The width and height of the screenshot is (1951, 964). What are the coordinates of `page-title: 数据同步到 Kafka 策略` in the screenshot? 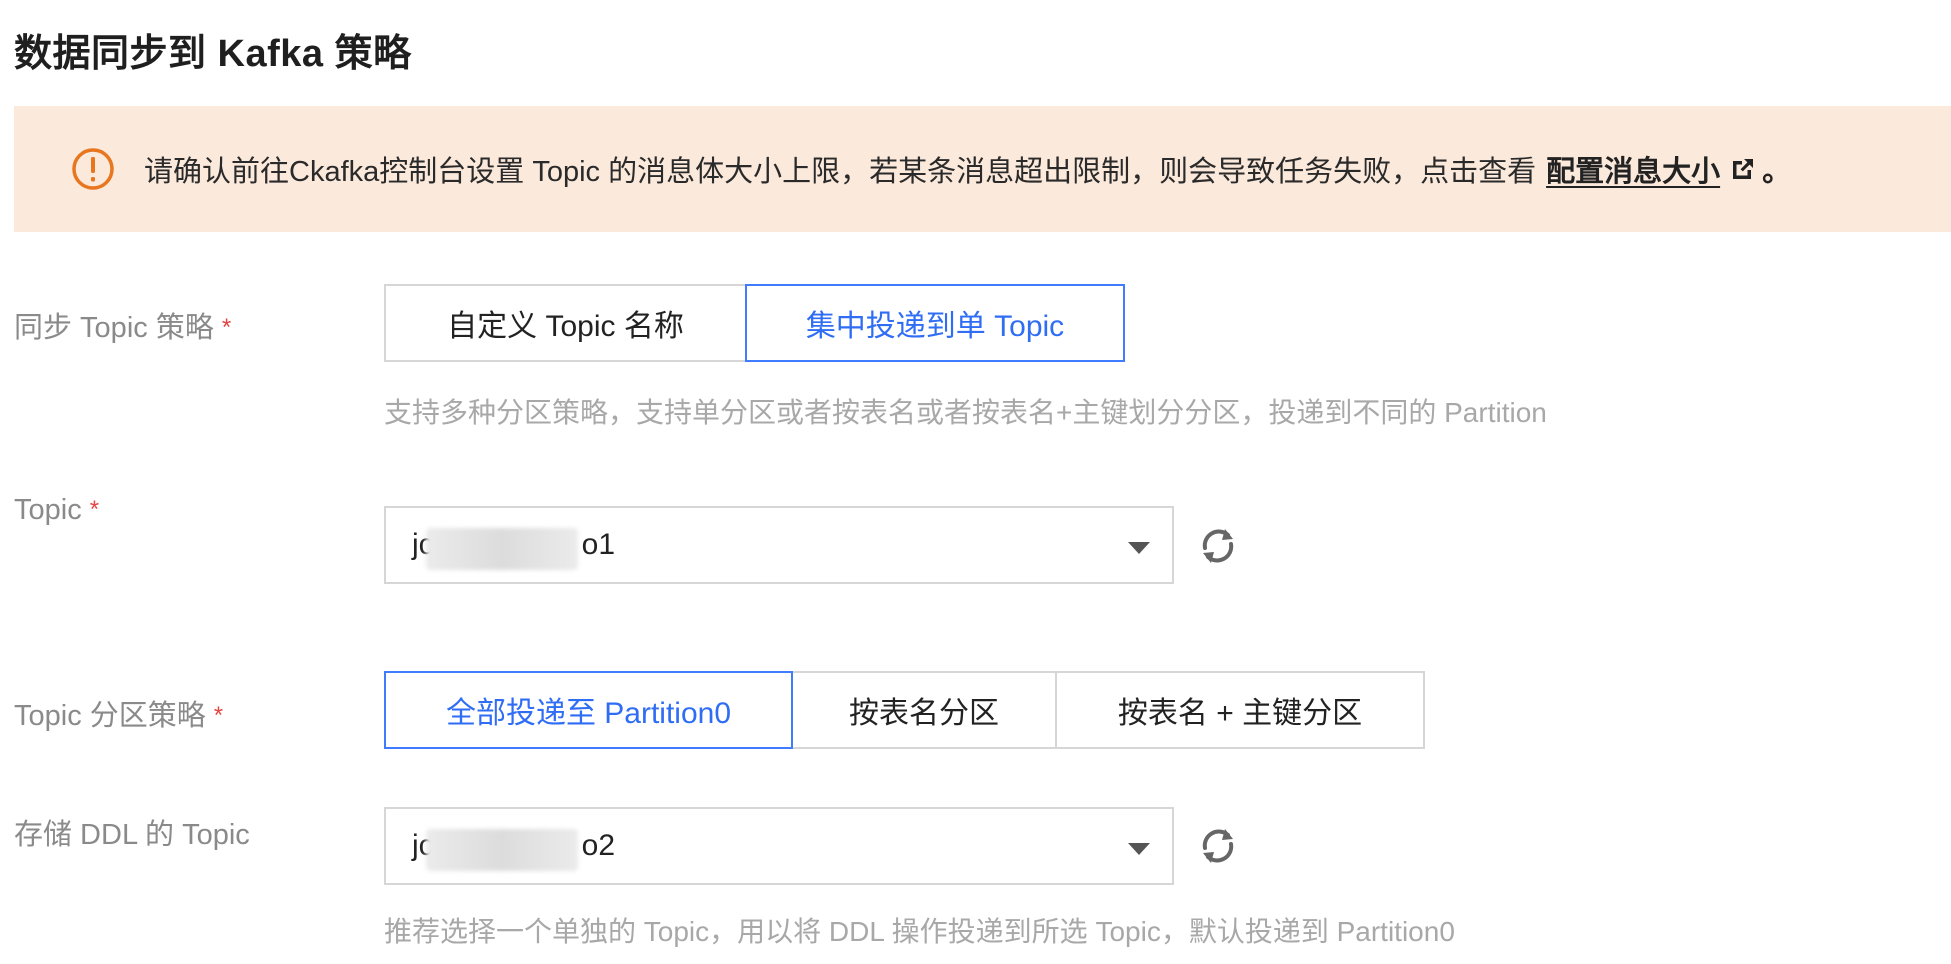 It's located at (213, 54).